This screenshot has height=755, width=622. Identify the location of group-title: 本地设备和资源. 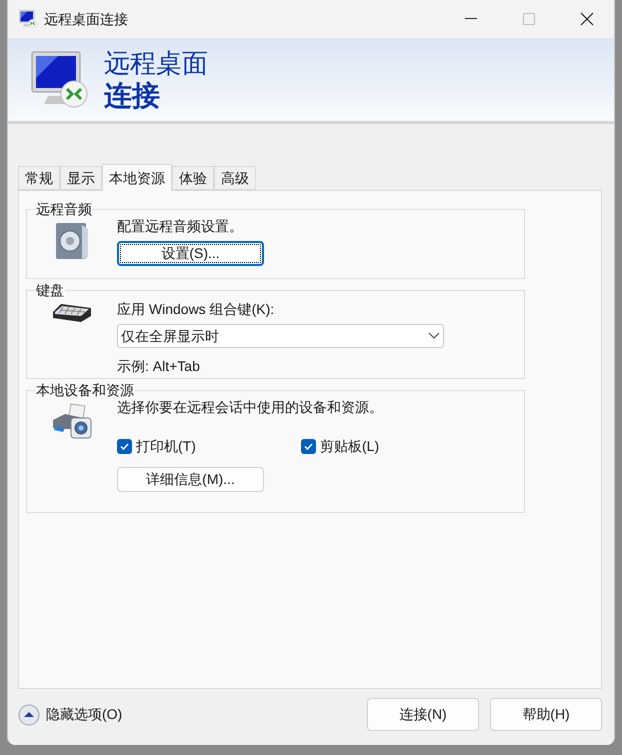
(85, 390).